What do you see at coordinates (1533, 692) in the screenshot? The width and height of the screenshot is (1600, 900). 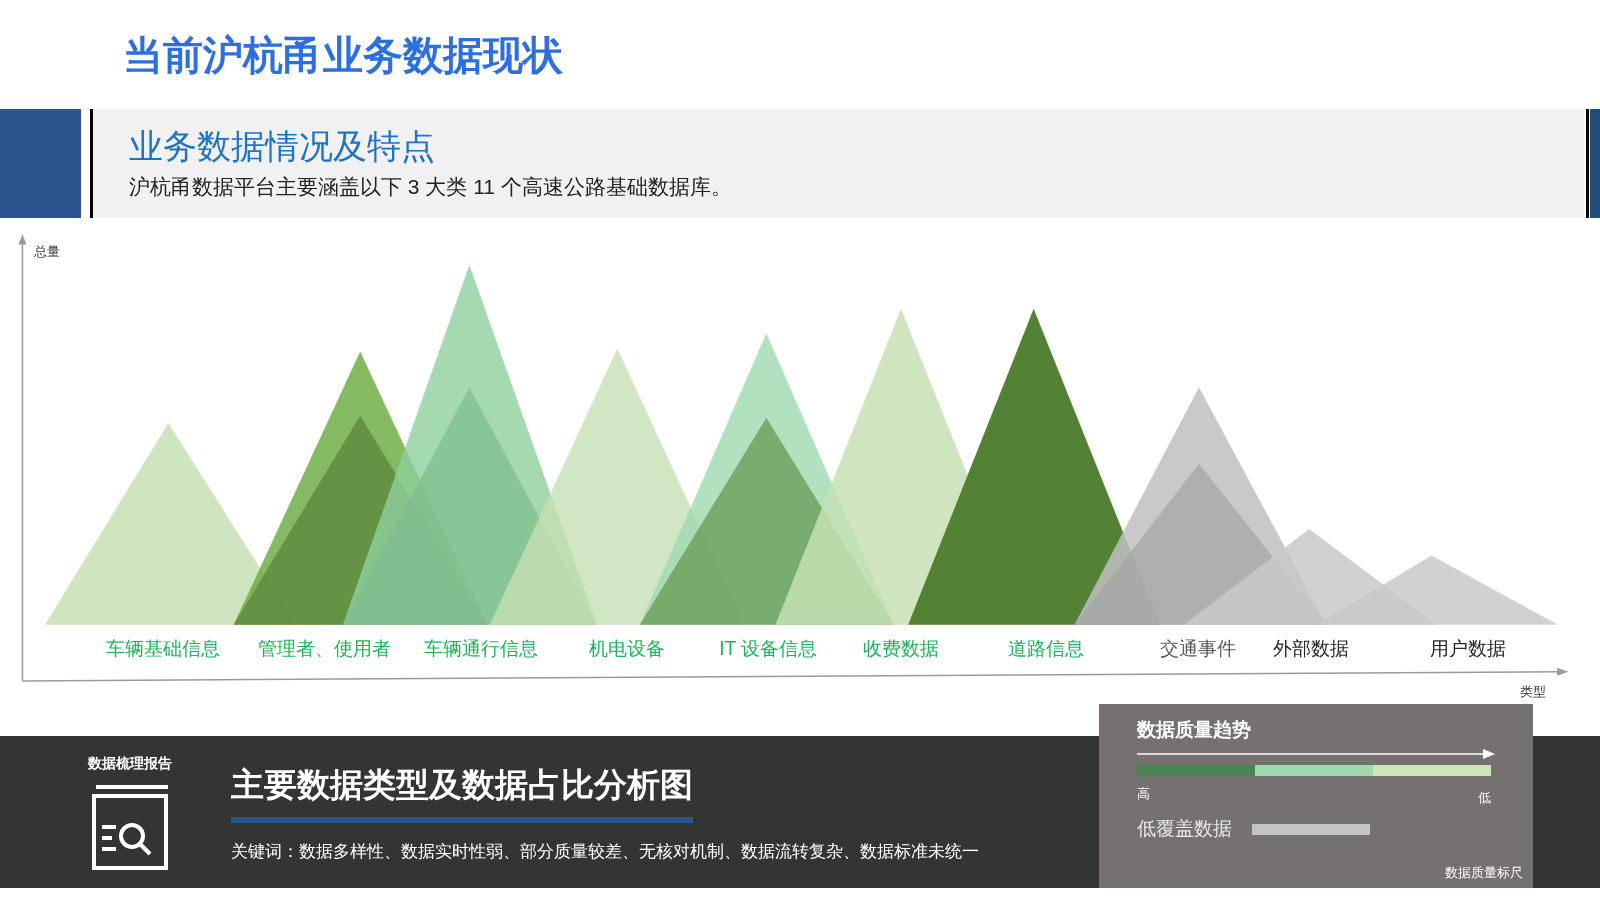 I see `axis-label: 类型` at bounding box center [1533, 692].